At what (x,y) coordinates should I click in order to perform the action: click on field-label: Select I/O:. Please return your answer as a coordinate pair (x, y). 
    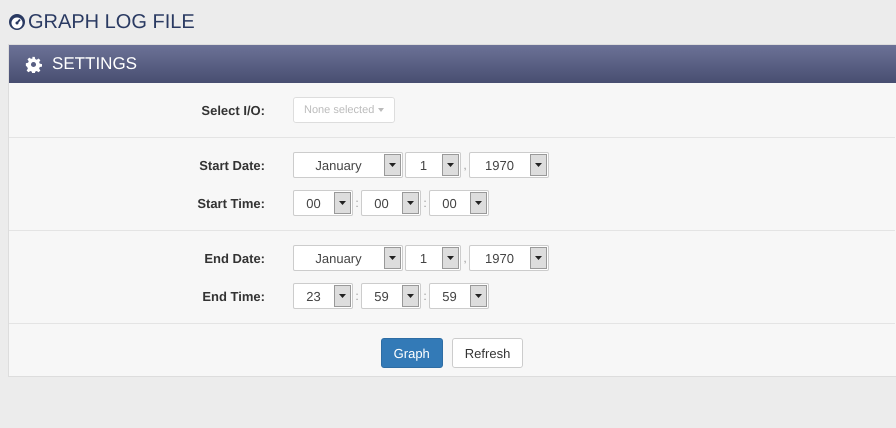
    Looking at the image, I should click on (233, 110).